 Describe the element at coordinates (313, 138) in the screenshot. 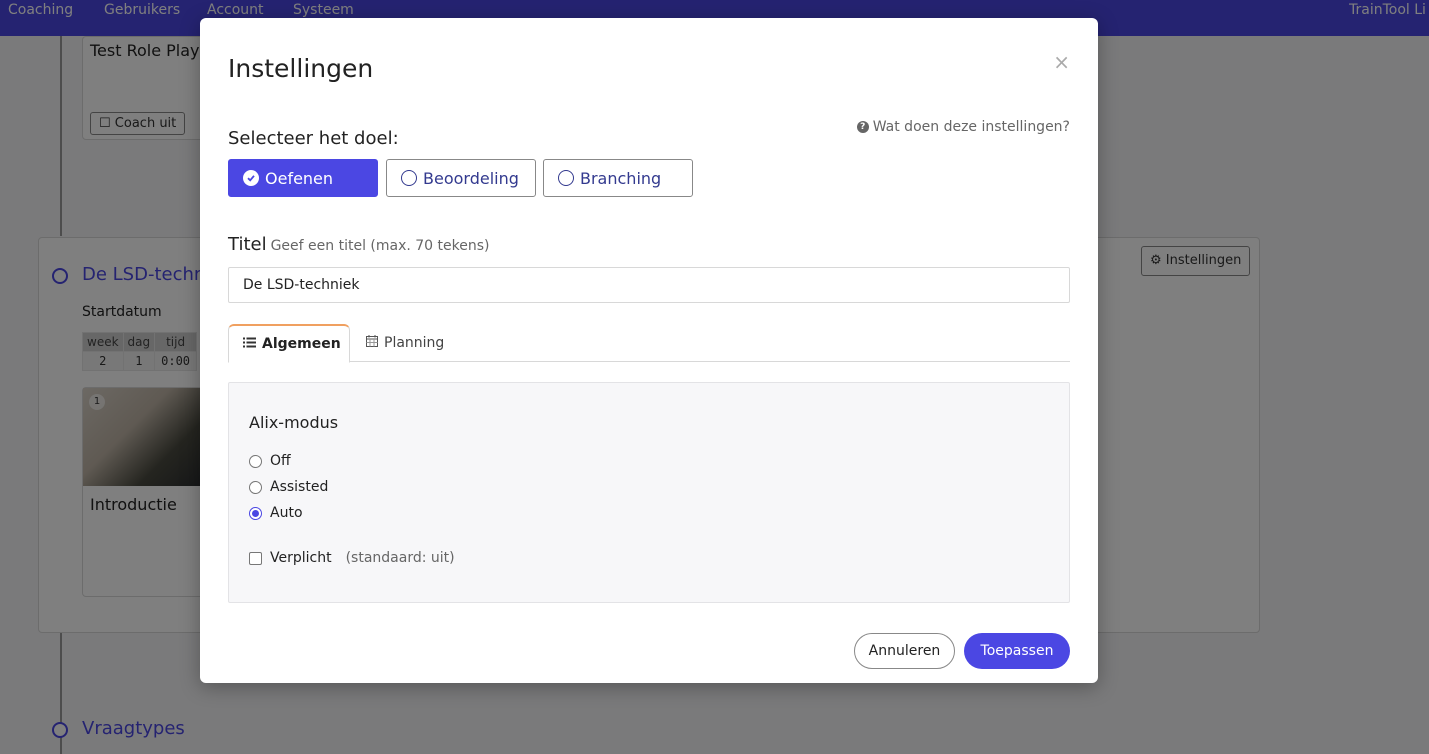

I see `goal-label: Selecteer het doel:` at that location.